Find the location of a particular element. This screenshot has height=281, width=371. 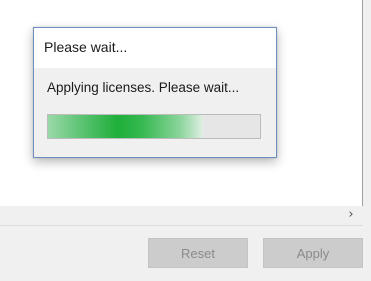

progress-fill is located at coordinates (125, 126).